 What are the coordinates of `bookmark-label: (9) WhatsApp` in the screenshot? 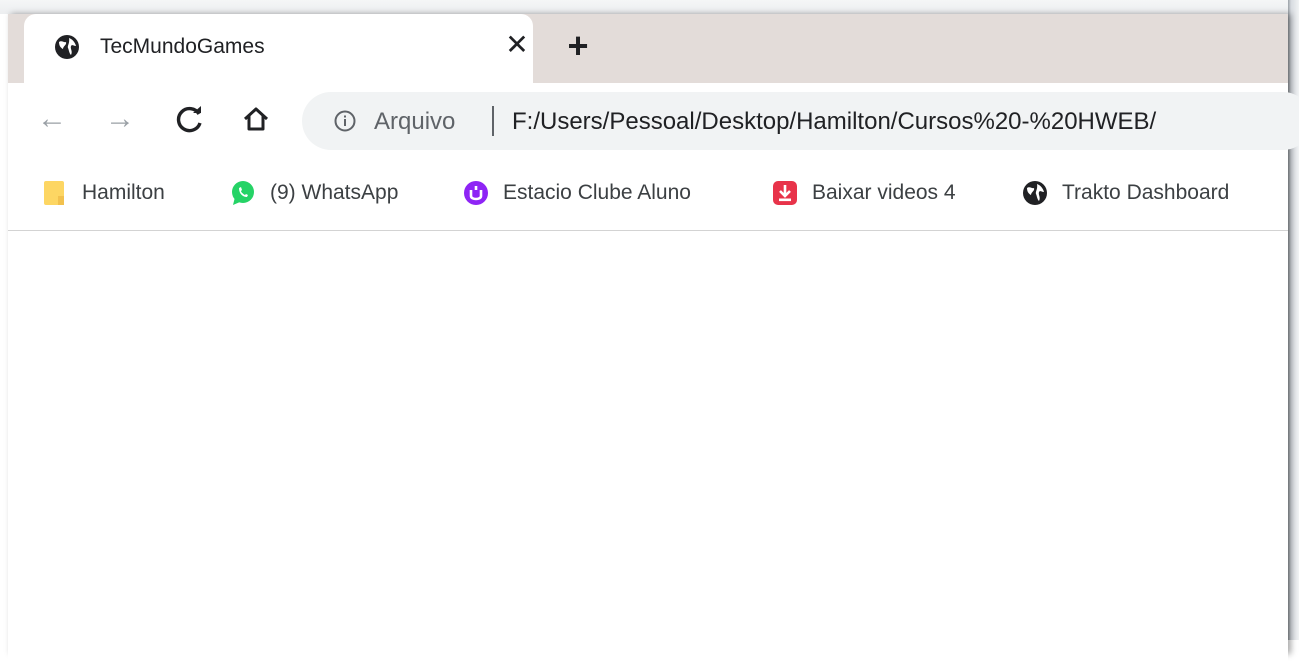 It's located at (334, 192).